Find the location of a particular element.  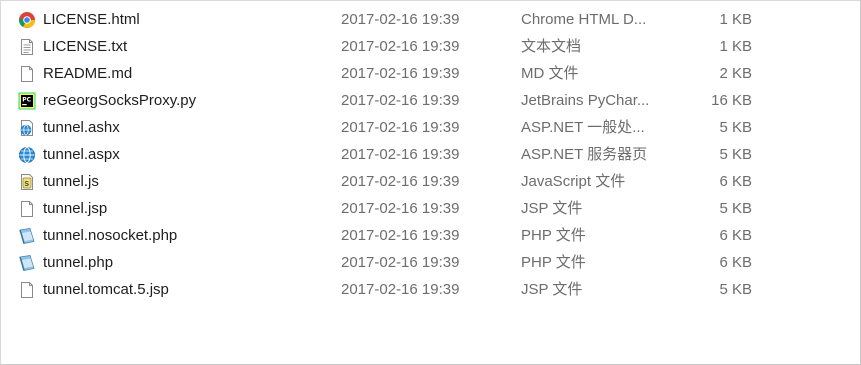

file-name: reGeorgSocksProxy.py is located at coordinates (120, 100).